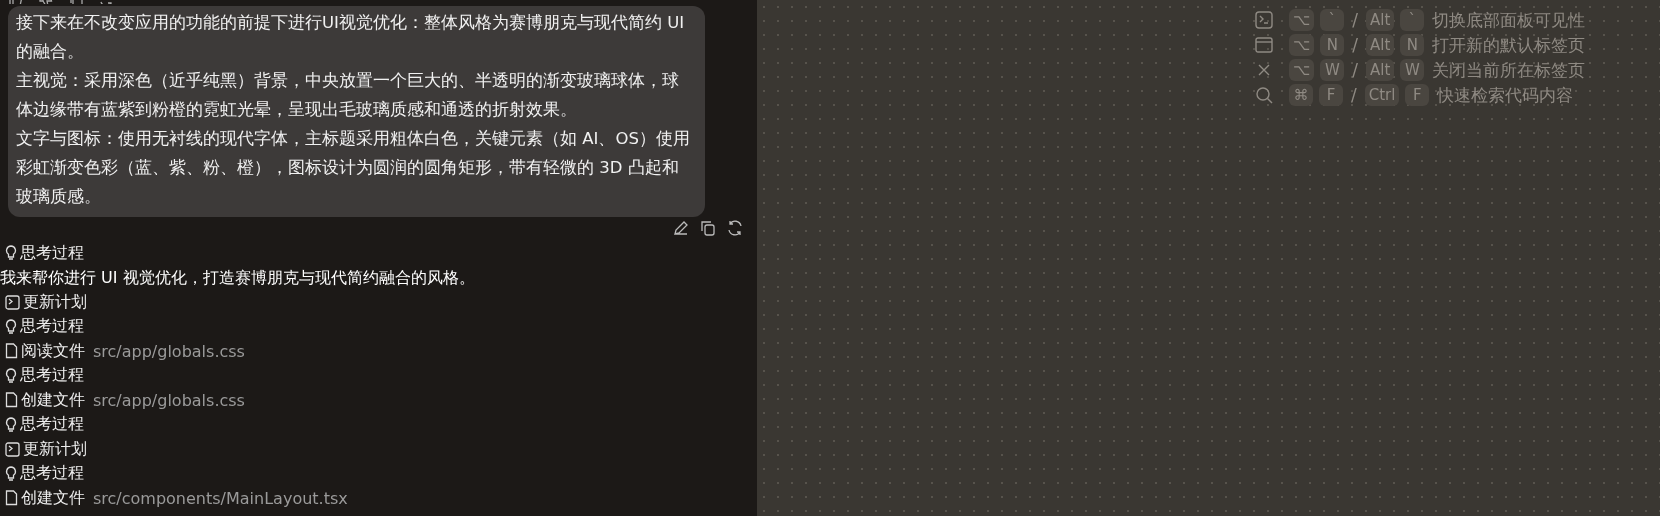 This screenshot has width=1660, height=516. I want to click on shortcut-label: 快速检索代码内容, so click(1505, 95).